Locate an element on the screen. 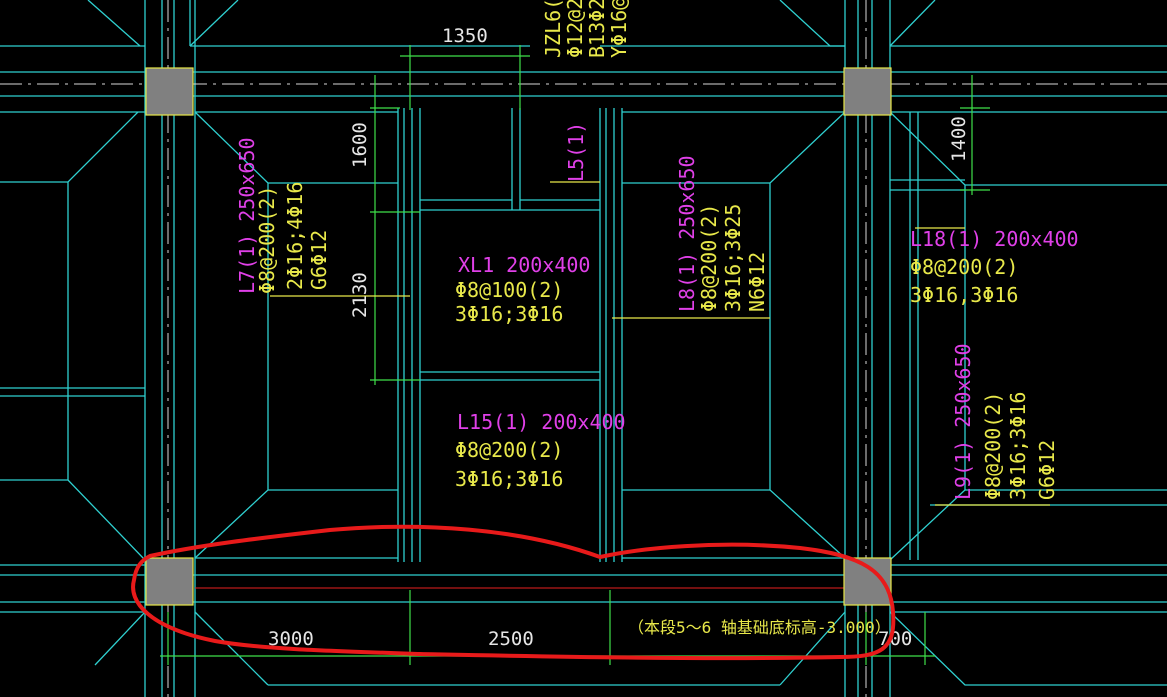  beam-label-l8: L8(1) 250x650 Φ8@200(2) 3Φ16;3Φ25 N6Φ12 is located at coordinates (722, 233).